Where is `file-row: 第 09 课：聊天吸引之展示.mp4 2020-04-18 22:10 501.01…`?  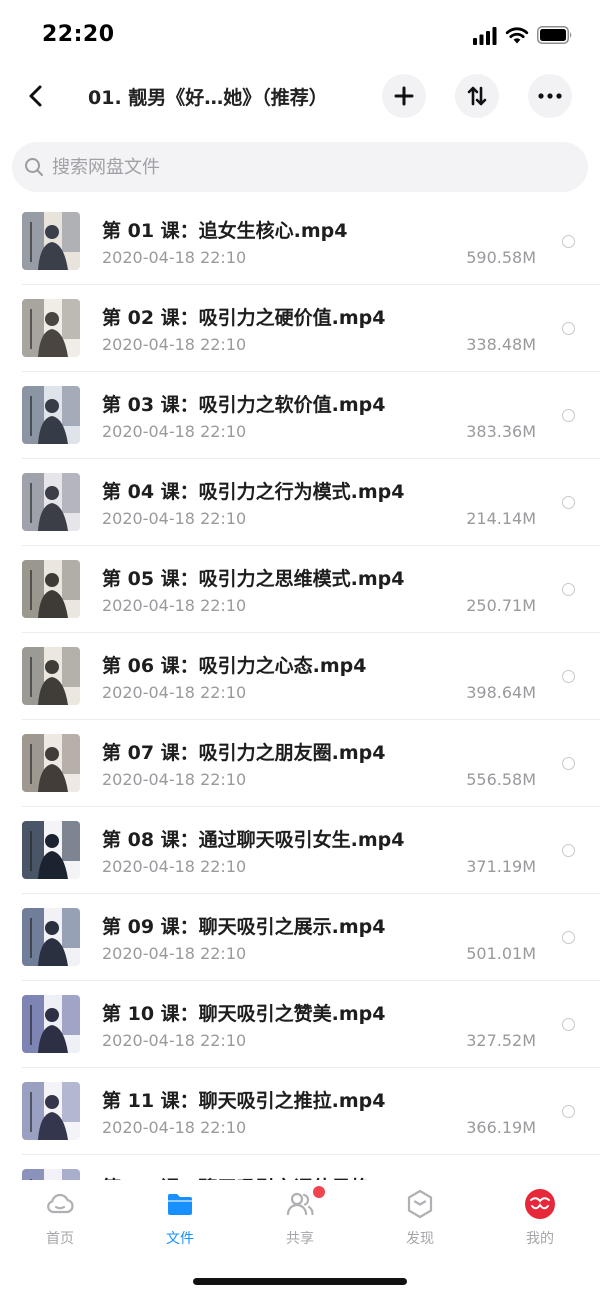
file-row: 第 09 课：聊天吸引之展示.mp4 2020-04-18 22:10 501.01… is located at coordinates (300, 937).